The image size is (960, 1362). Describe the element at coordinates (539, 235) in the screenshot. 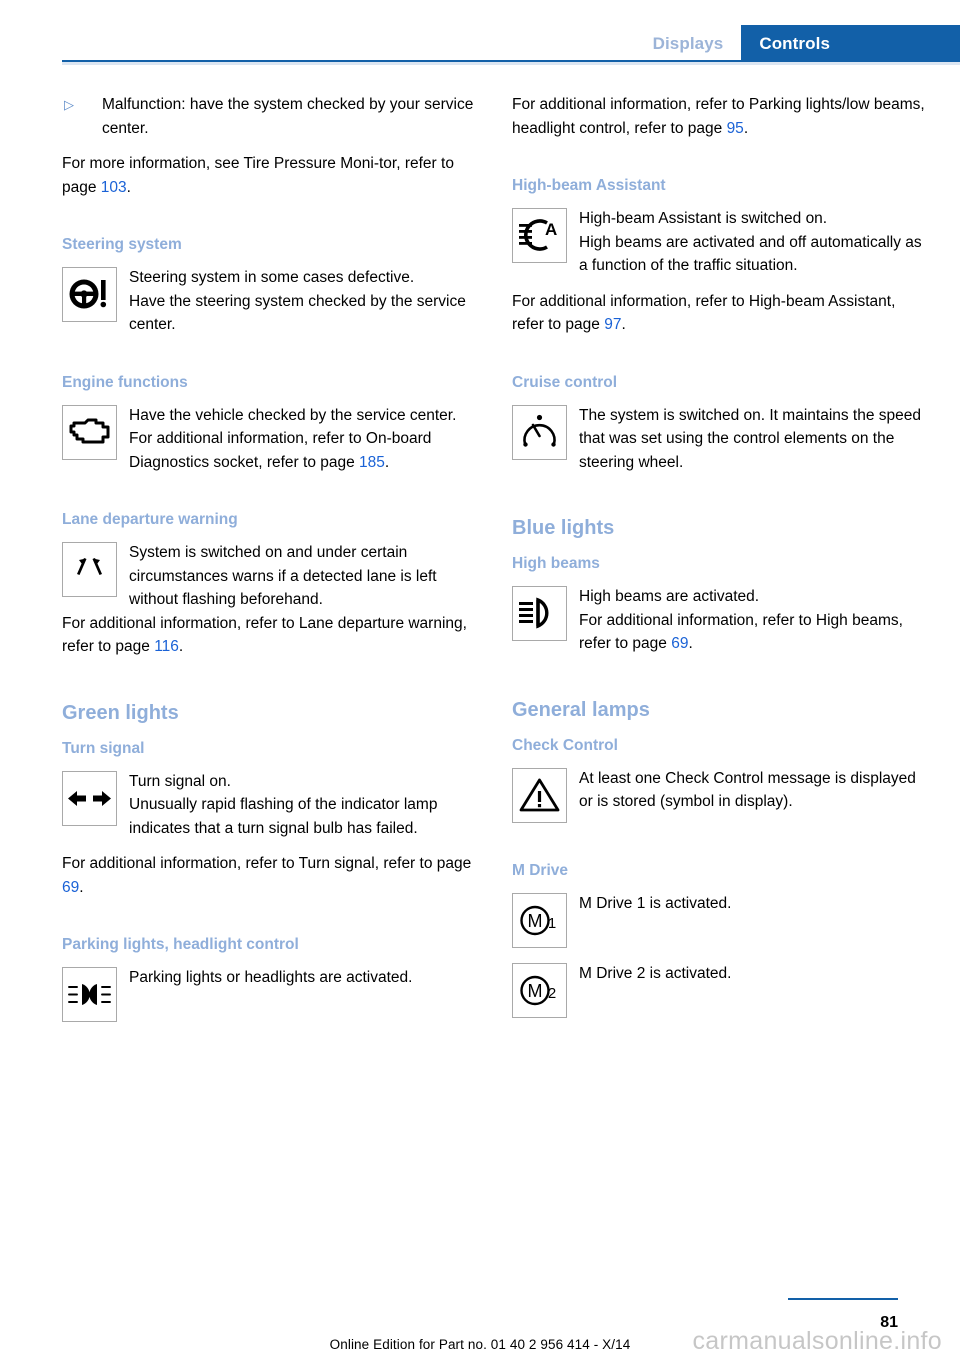

I see `high-beam-assistant-icon: A` at that location.